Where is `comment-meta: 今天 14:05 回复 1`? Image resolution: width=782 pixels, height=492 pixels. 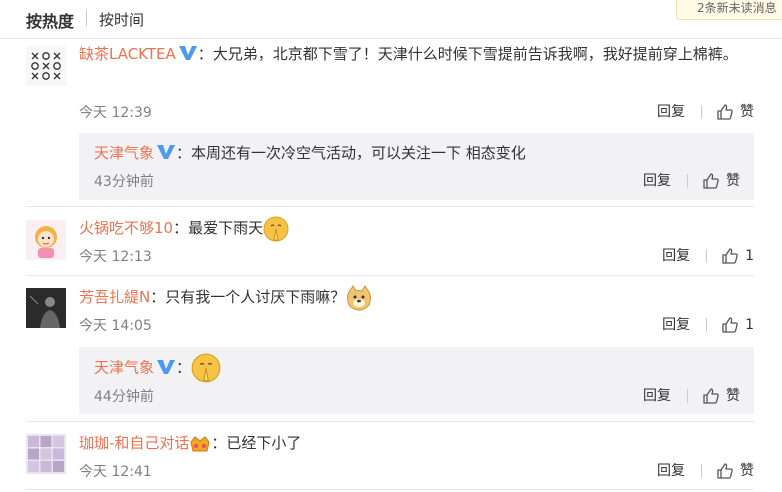
comment-meta: 今天 14:05 回复 1 is located at coordinates (416, 325).